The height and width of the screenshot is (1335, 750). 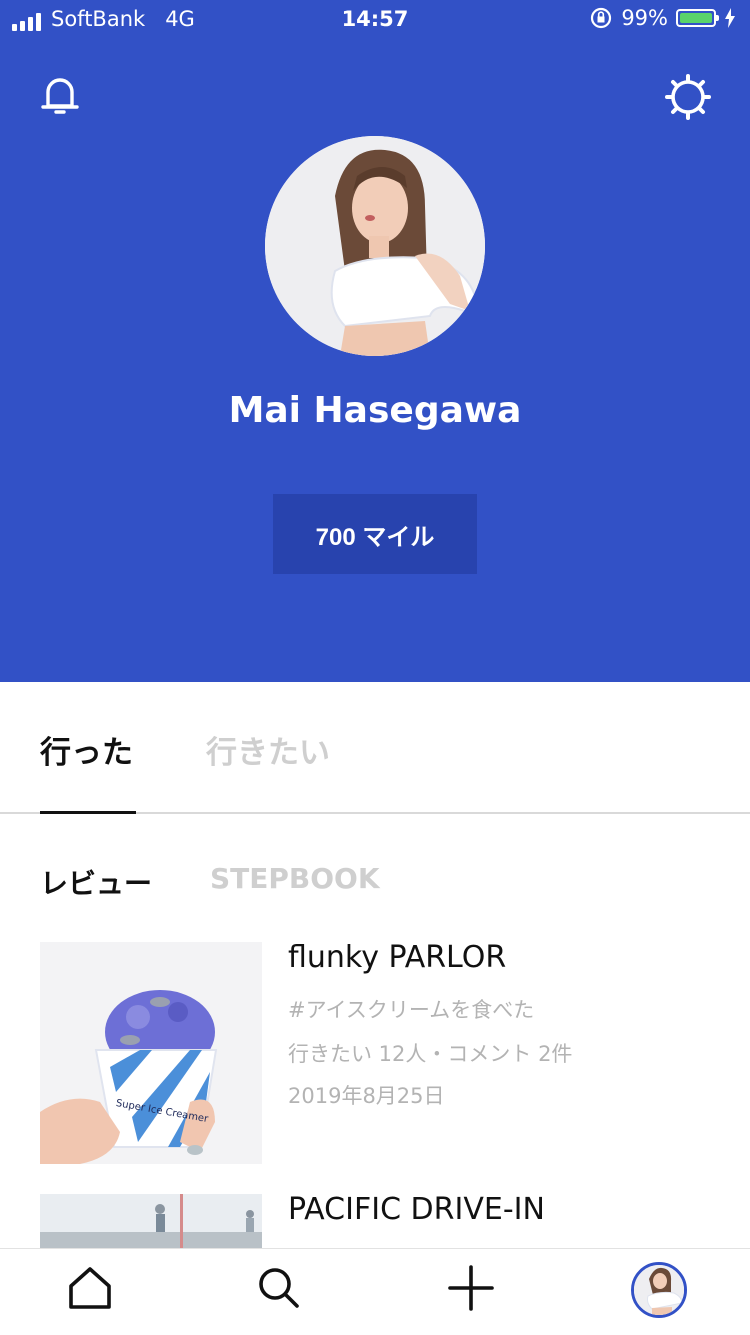 I want to click on review-title: flunky PARLOR, so click(x=397, y=957).